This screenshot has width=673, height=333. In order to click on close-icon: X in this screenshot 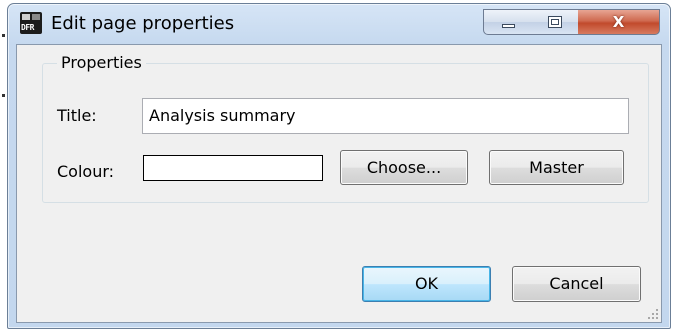, I will do `click(618, 22)`.